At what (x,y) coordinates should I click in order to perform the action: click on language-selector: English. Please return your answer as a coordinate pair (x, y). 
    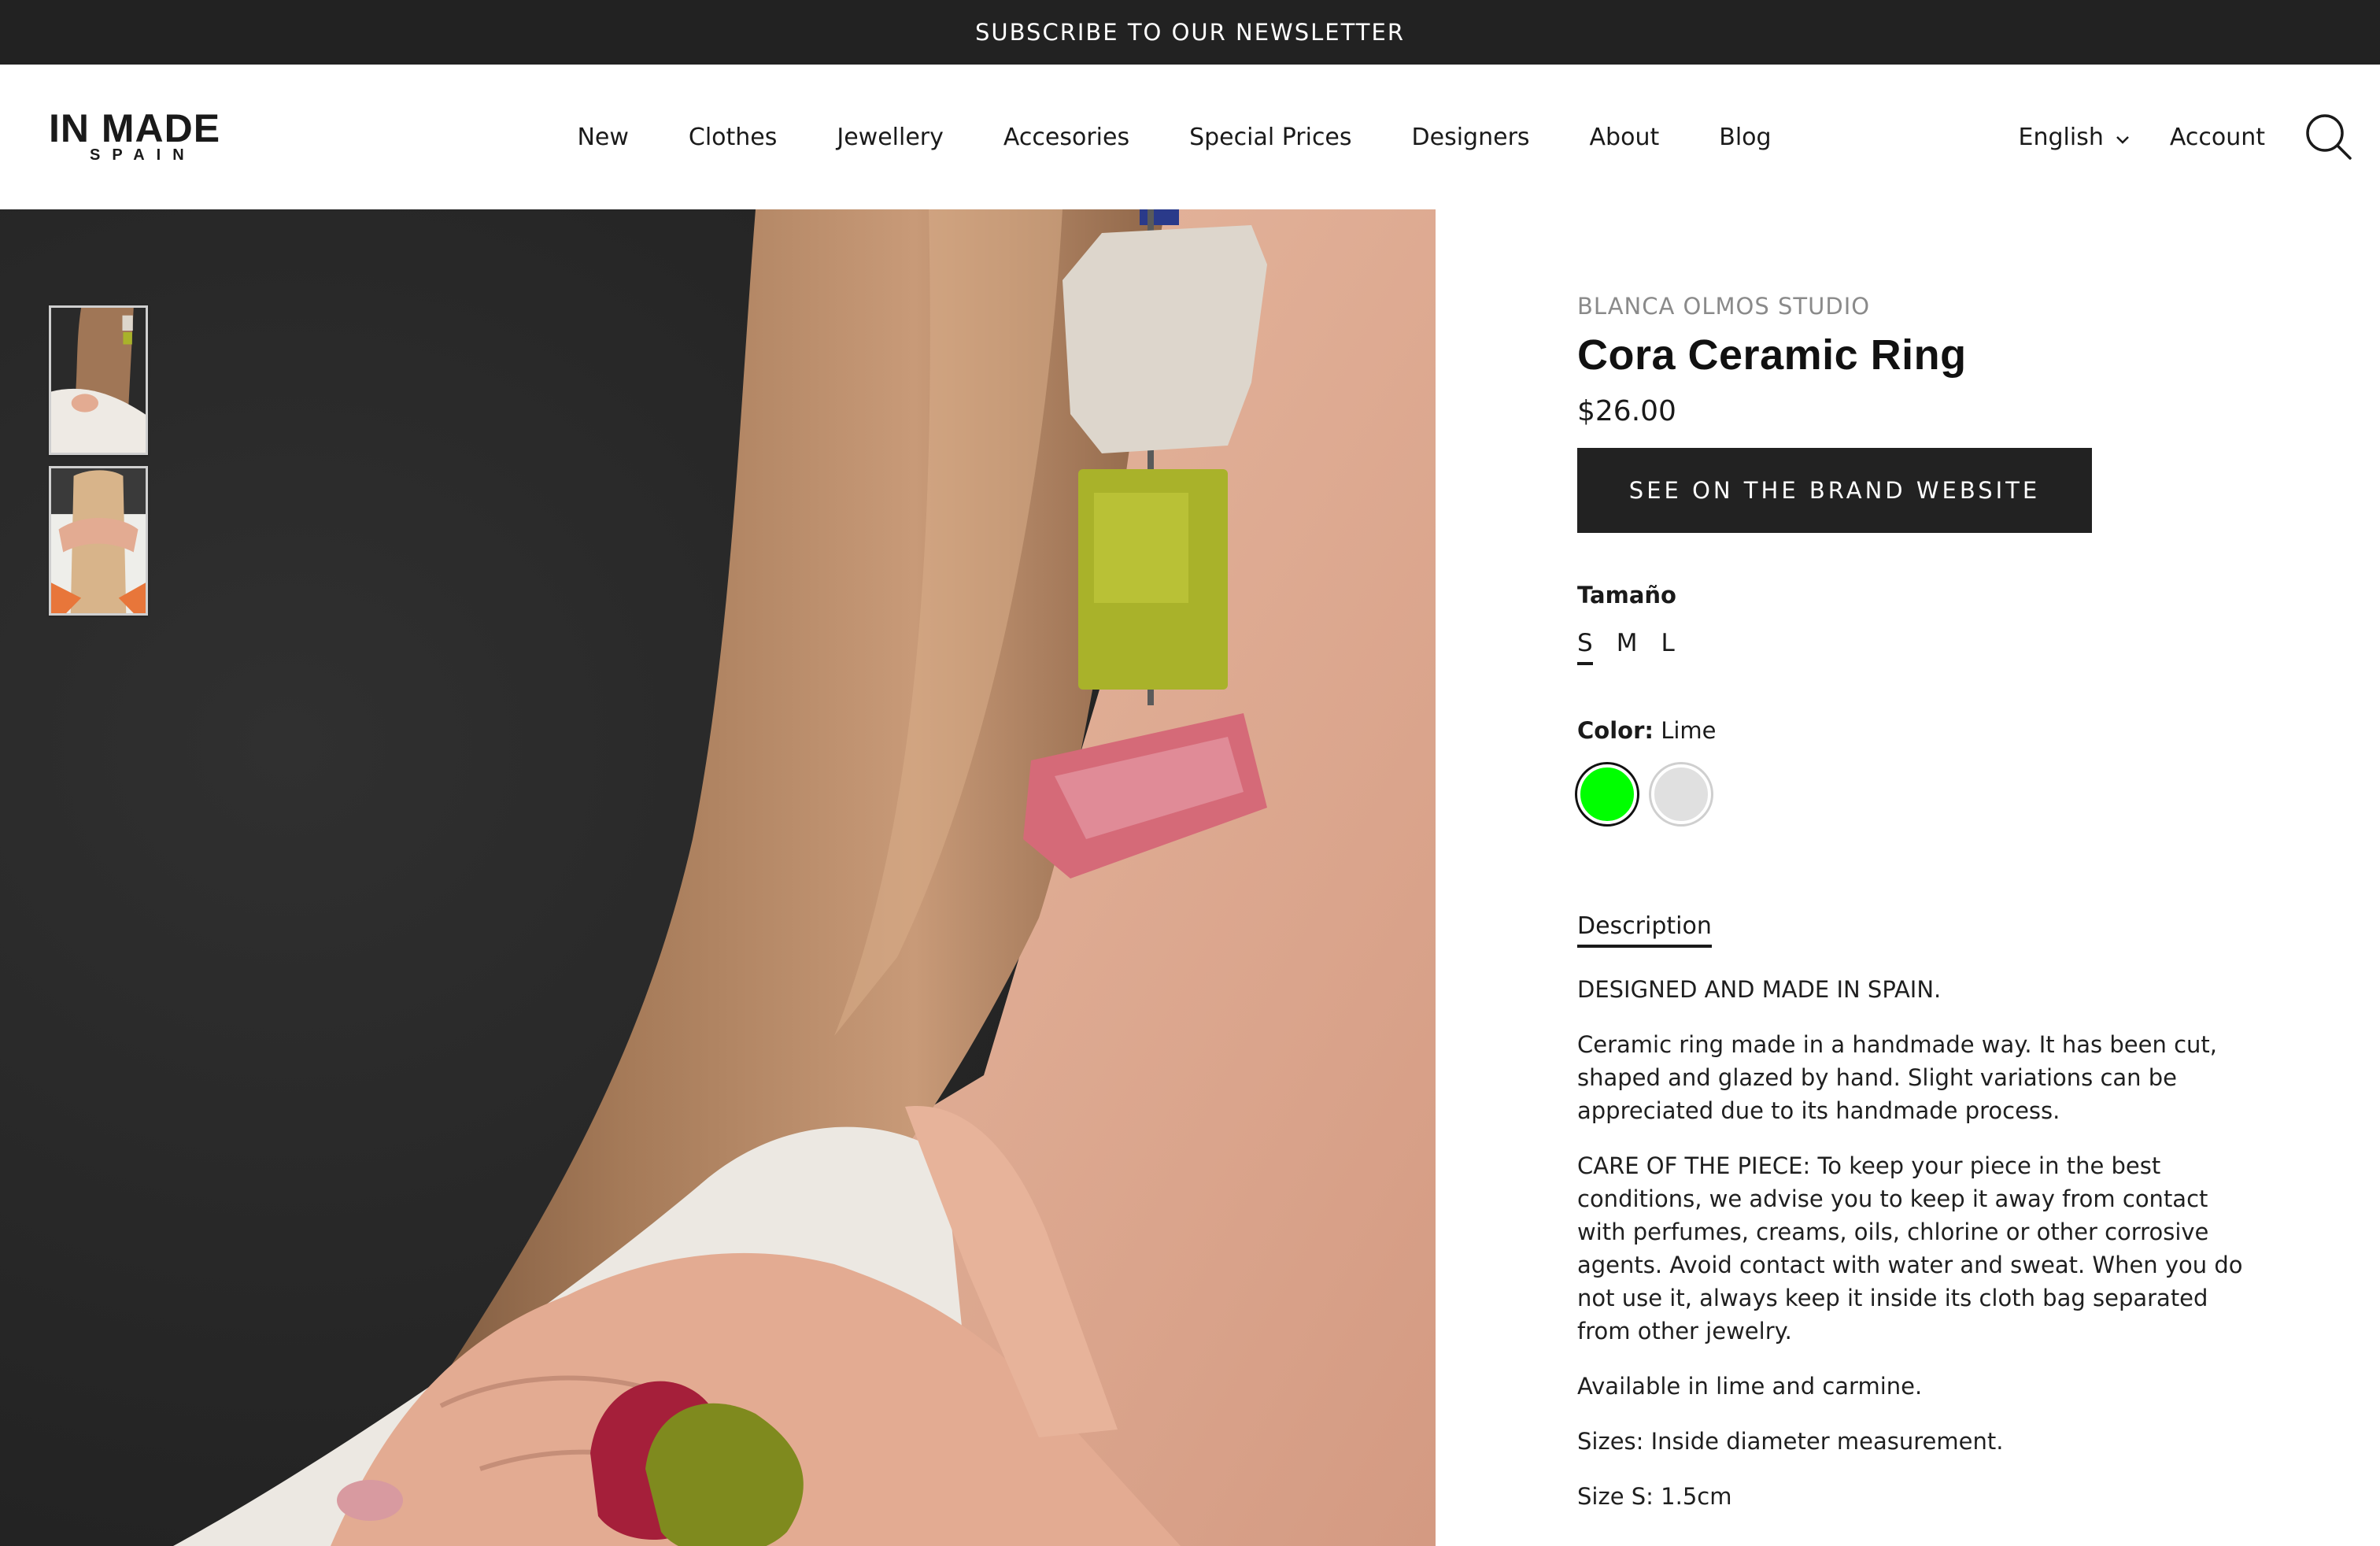
    Looking at the image, I should click on (2075, 137).